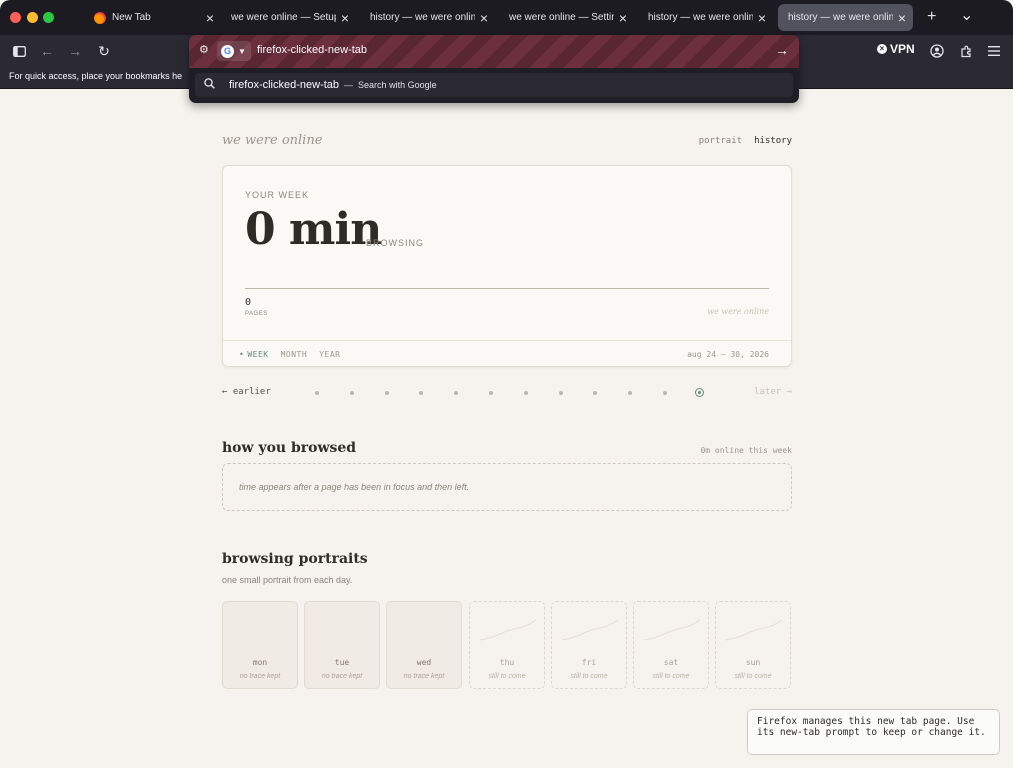 The height and width of the screenshot is (768, 1013). I want to click on tab-new-tab: New Tab ×, so click(153, 17).